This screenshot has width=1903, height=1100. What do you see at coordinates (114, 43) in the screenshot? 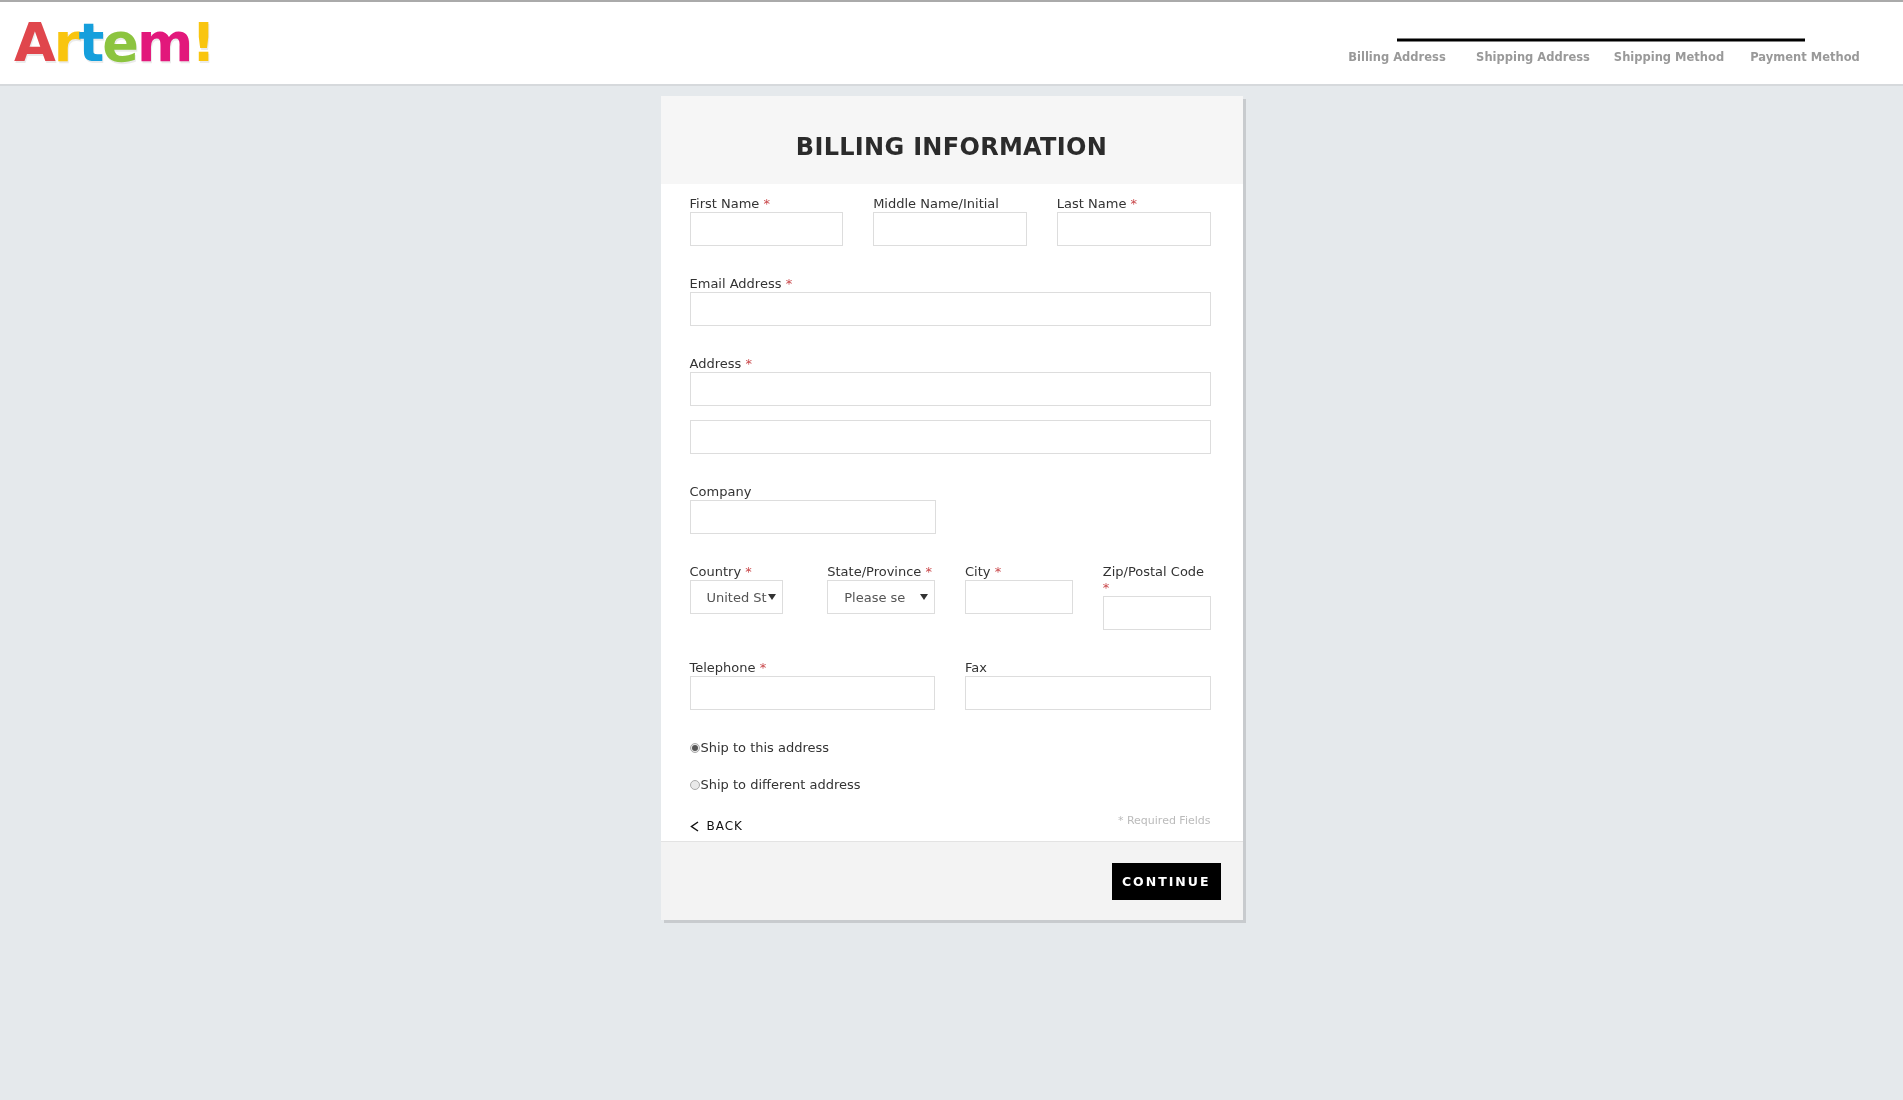
I see `logo: Artem!` at bounding box center [114, 43].